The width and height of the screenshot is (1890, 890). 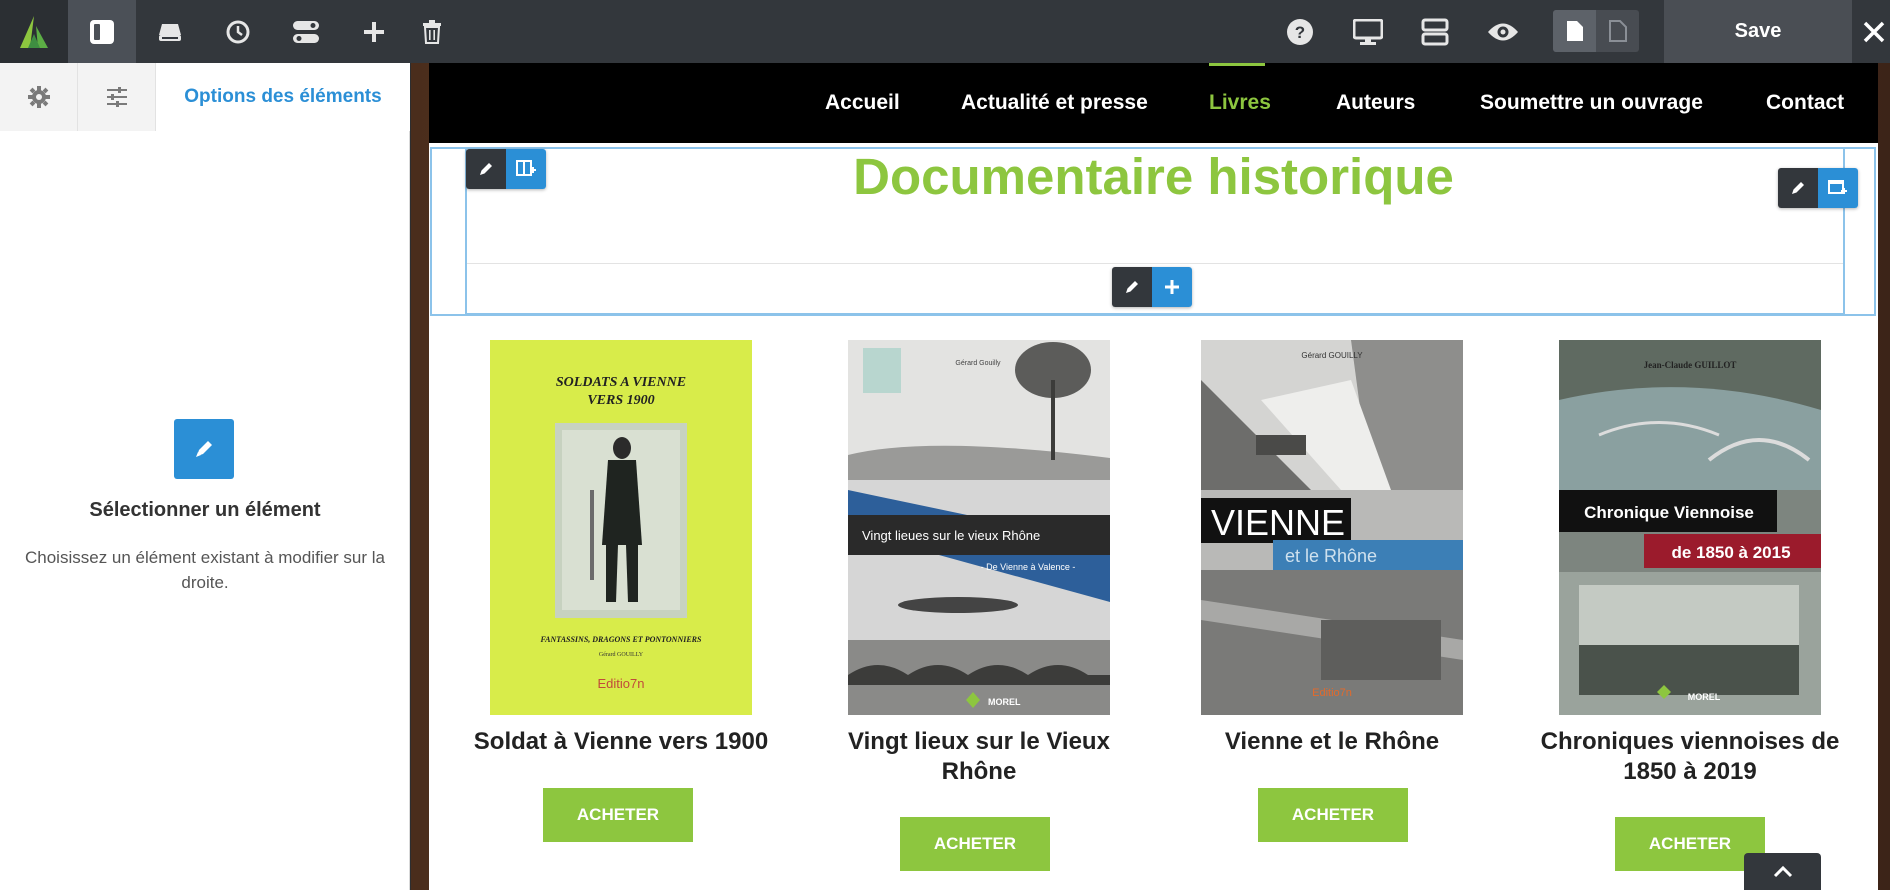 I want to click on desktop-icon, so click(x=1368, y=31).